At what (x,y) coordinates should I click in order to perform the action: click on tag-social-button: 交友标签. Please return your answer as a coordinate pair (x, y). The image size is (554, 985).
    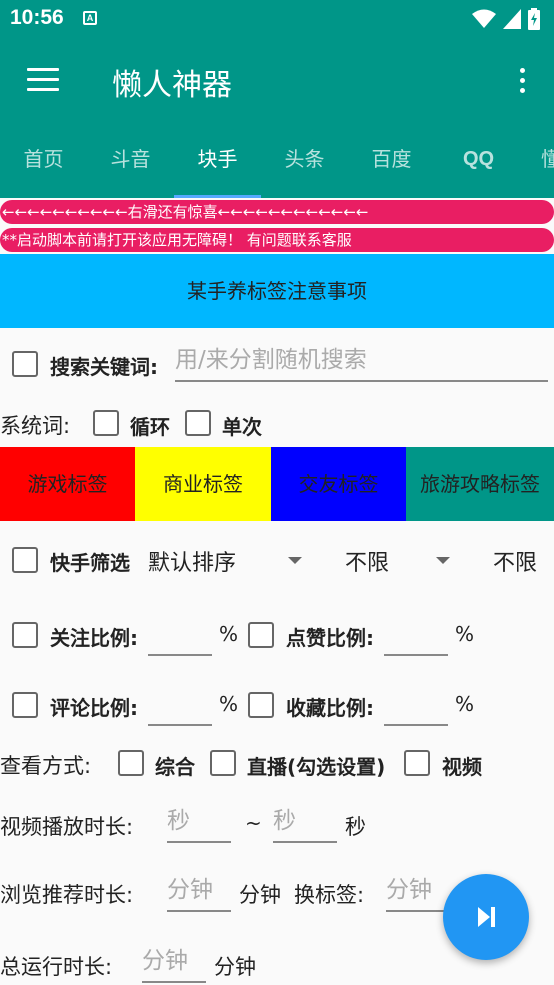
    Looking at the image, I should click on (338, 484).